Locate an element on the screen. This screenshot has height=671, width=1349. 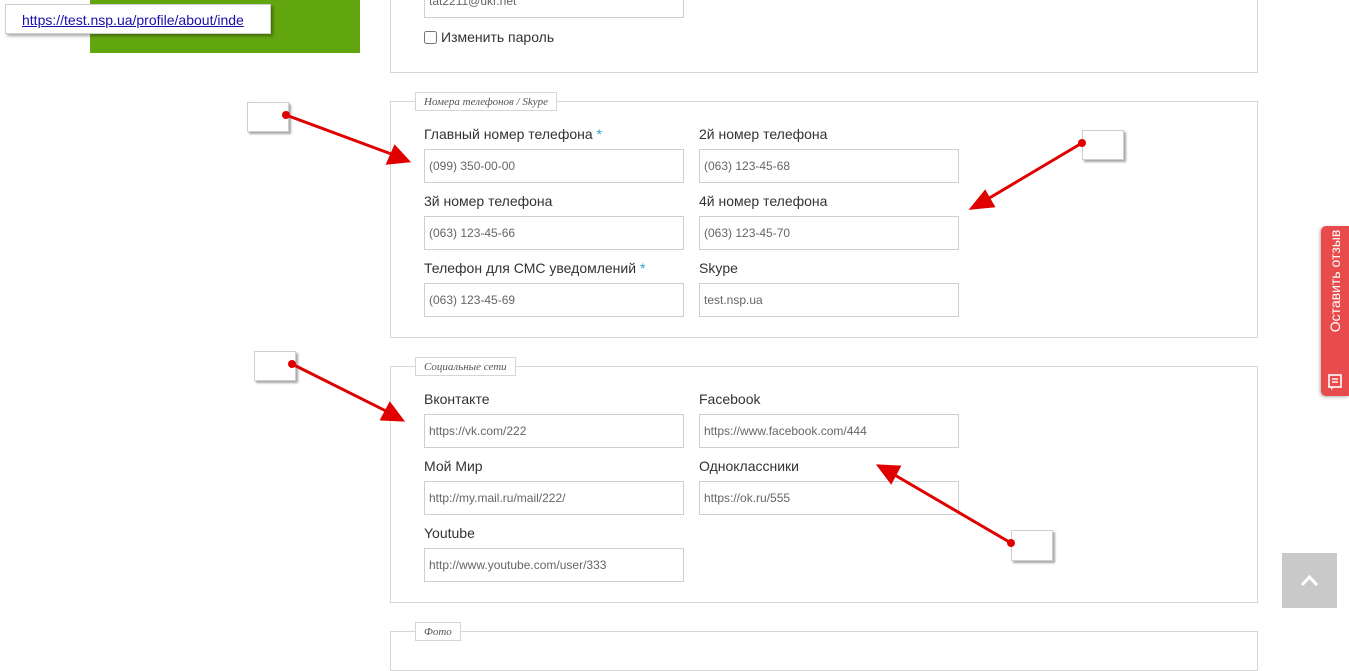
change-password-checkbox is located at coordinates (430, 37).